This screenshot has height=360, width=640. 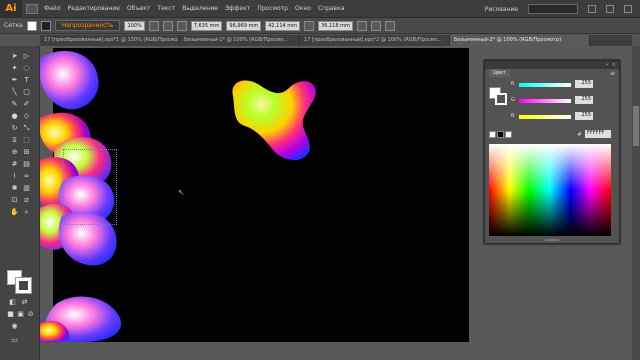 What do you see at coordinates (94, 8) in the screenshot?
I see `menu-edit: Редактирование` at bounding box center [94, 8].